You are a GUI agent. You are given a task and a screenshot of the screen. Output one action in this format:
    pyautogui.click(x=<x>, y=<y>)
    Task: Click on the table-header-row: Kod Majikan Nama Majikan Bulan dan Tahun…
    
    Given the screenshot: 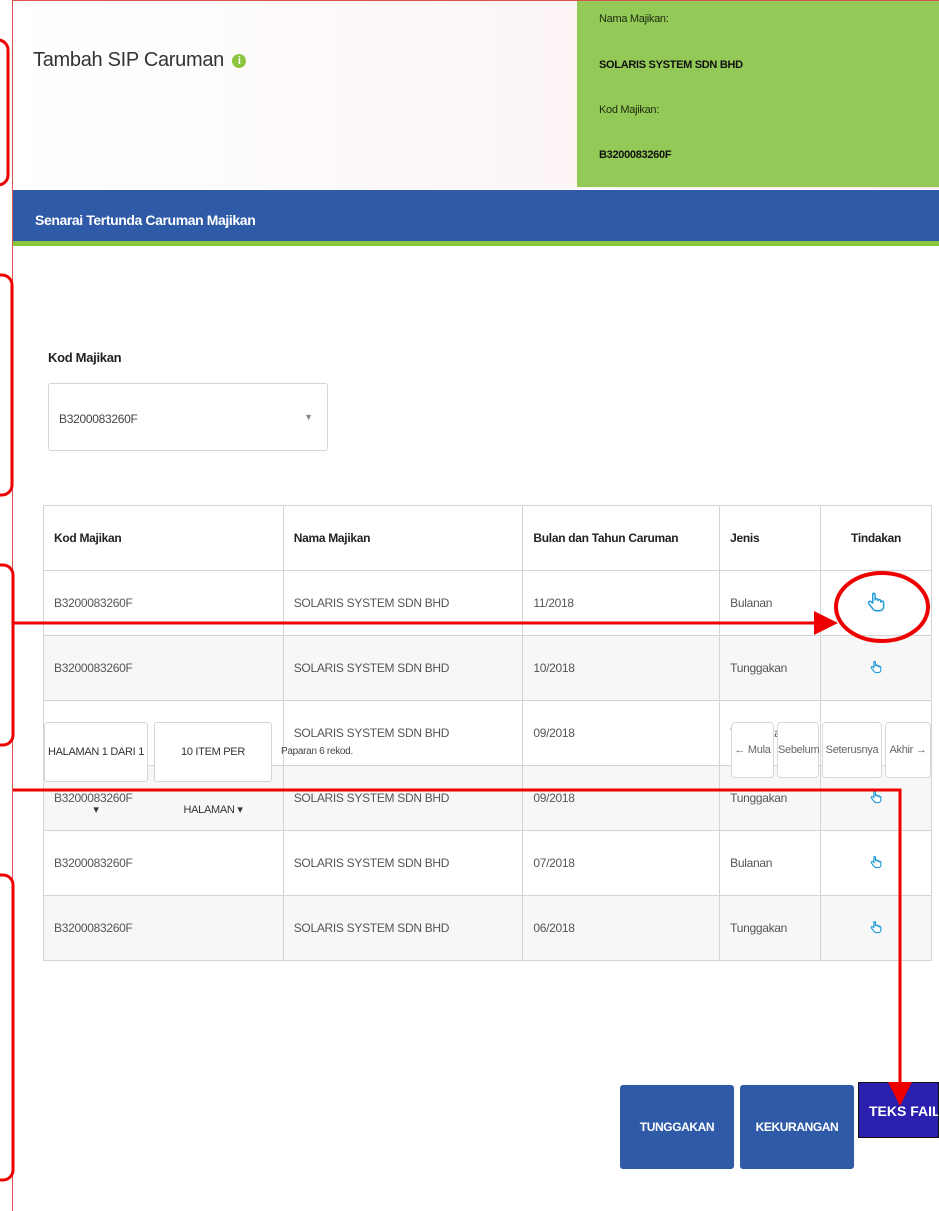 What is the action you would take?
    pyautogui.click(x=487, y=538)
    